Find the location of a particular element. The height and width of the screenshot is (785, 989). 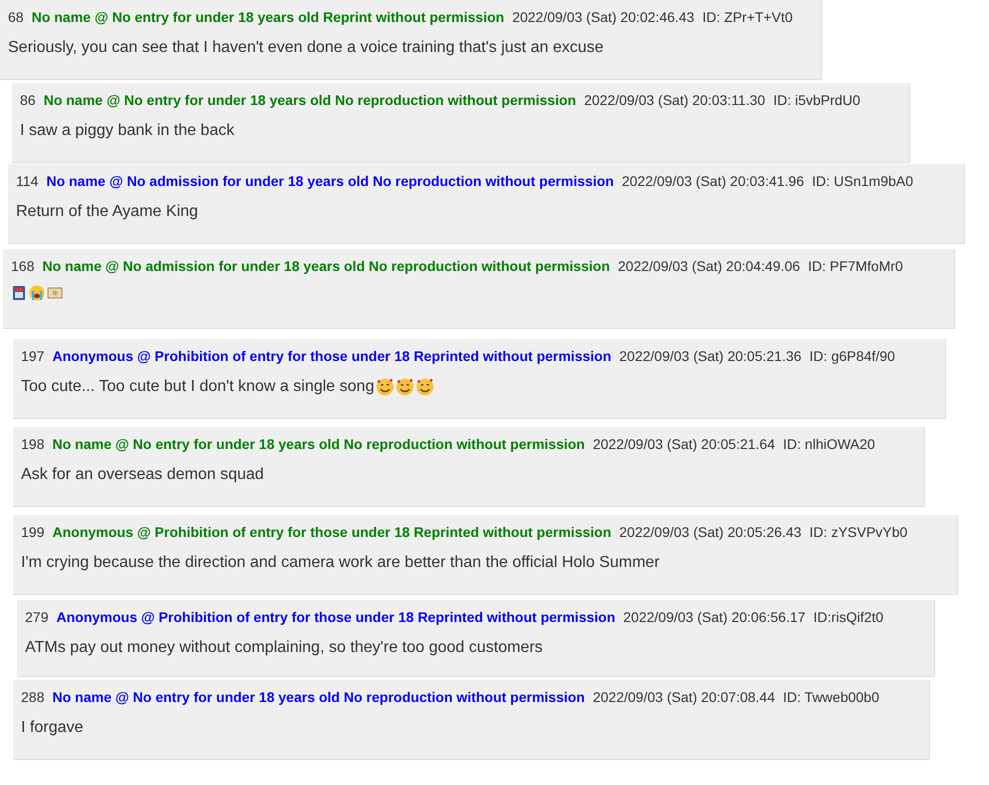

post-number: 168 is located at coordinates (22, 266).